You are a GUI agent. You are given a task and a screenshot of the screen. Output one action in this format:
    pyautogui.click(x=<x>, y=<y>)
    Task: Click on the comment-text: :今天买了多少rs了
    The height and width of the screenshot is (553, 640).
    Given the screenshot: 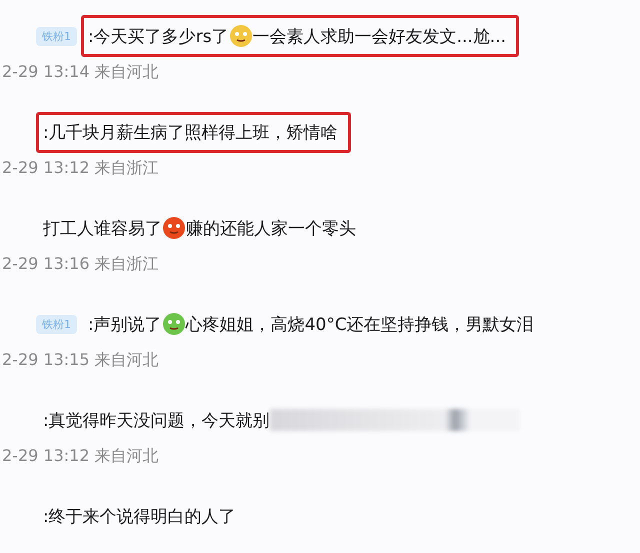 What is the action you would take?
    pyautogui.click(x=158, y=37)
    